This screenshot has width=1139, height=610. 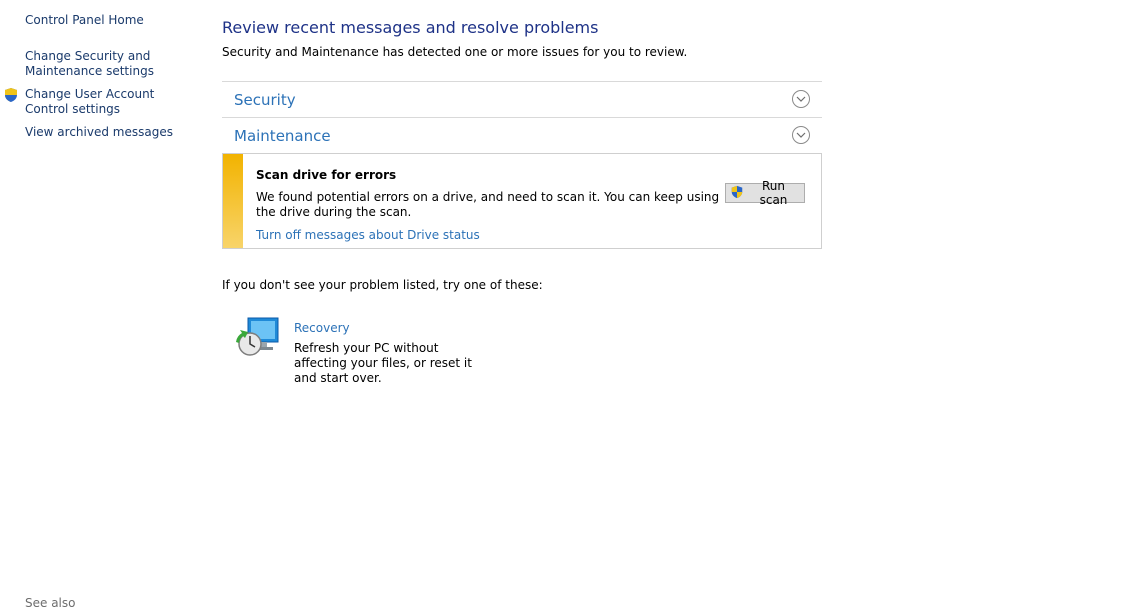 What do you see at coordinates (110, 132) in the screenshot?
I see `view-archived-messages-link: View archived messages` at bounding box center [110, 132].